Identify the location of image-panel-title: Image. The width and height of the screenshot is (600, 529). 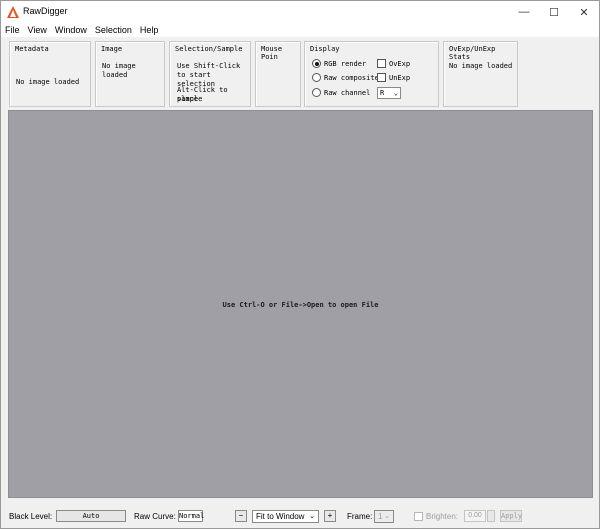
(112, 49).